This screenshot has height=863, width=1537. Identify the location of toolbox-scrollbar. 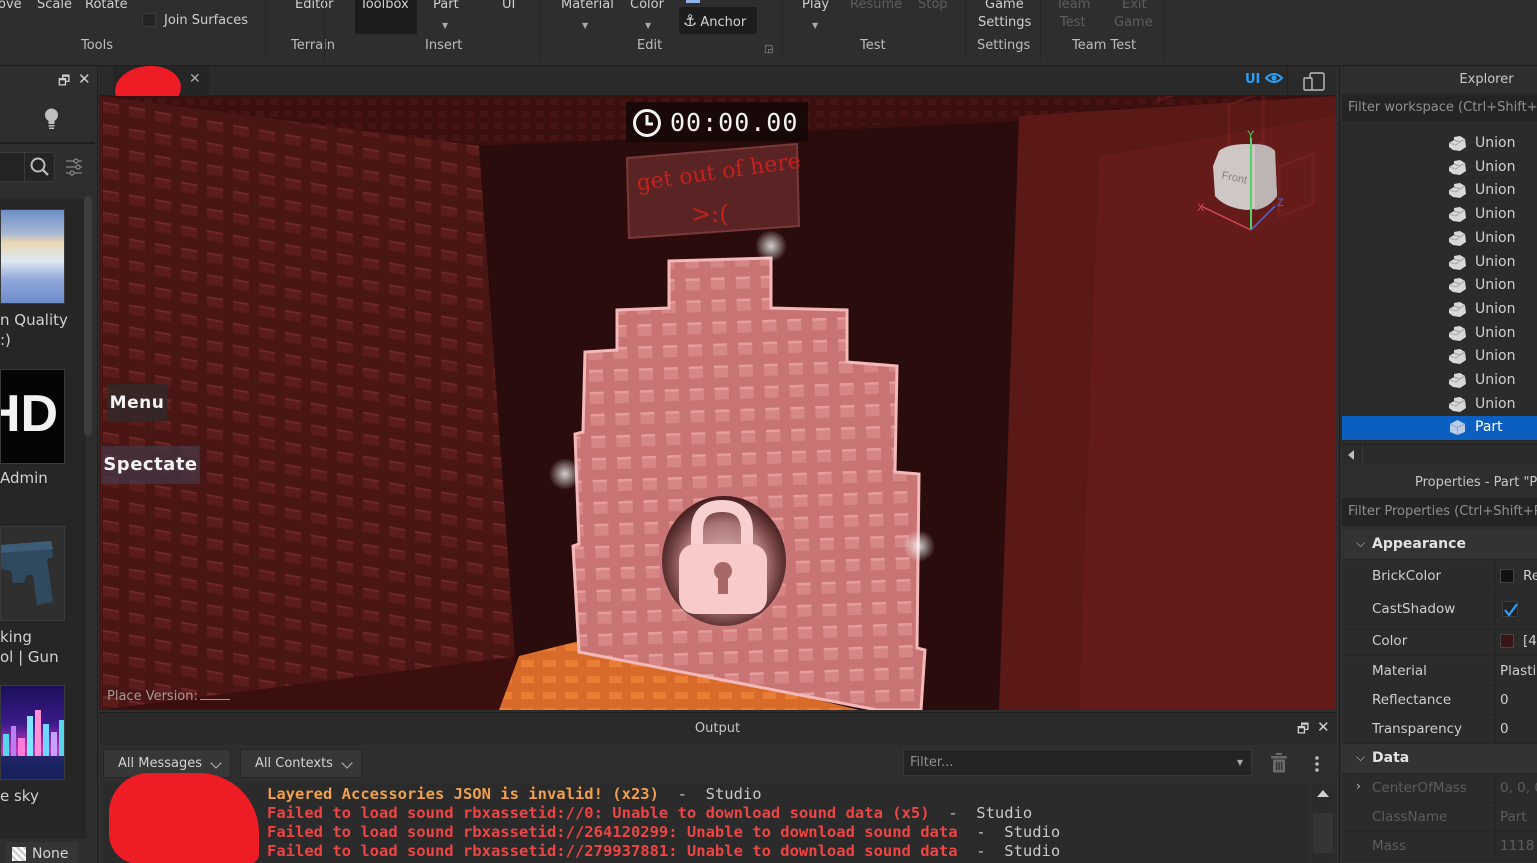
(88, 316).